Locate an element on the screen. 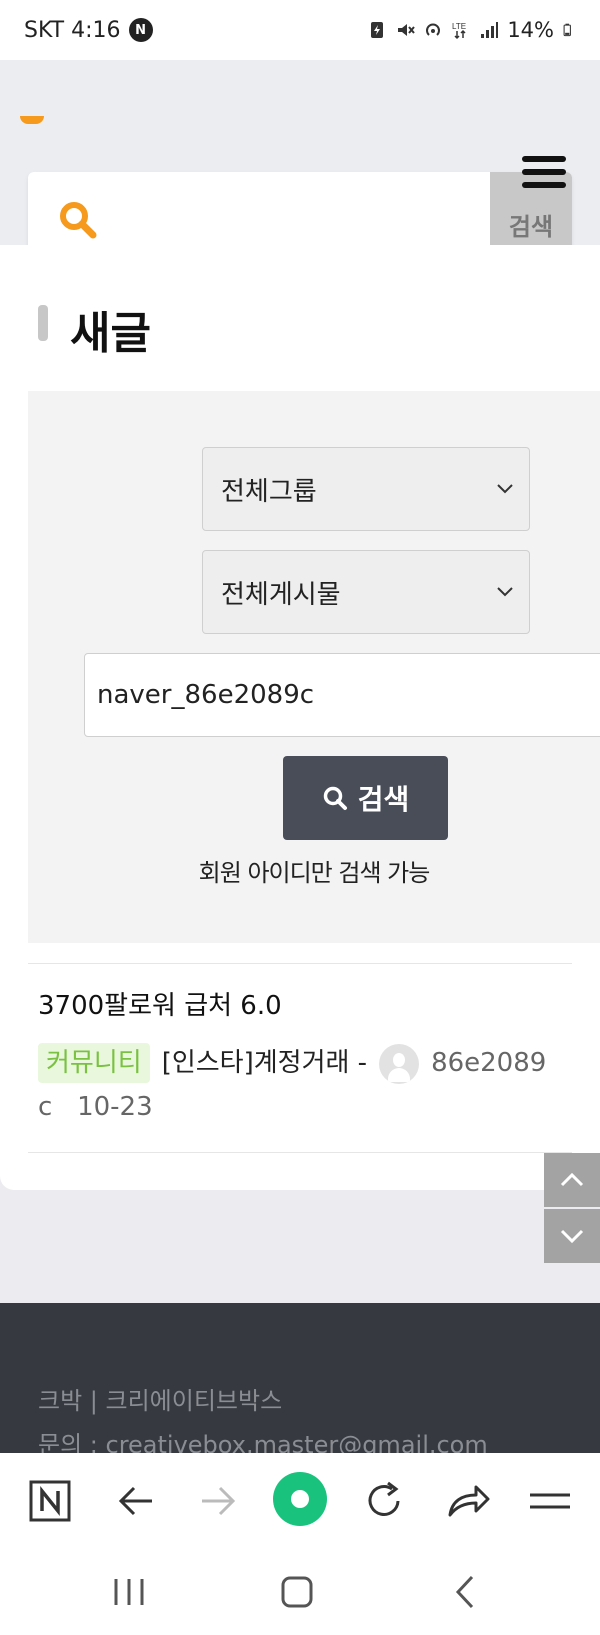 This screenshot has width=600, height=1635. battery-saver-icon is located at coordinates (377, 30).